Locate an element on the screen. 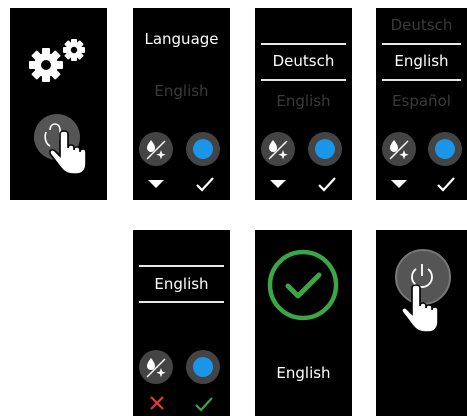 The height and width of the screenshot is (416, 467). prev-language: Deutsch is located at coordinates (421, 25).